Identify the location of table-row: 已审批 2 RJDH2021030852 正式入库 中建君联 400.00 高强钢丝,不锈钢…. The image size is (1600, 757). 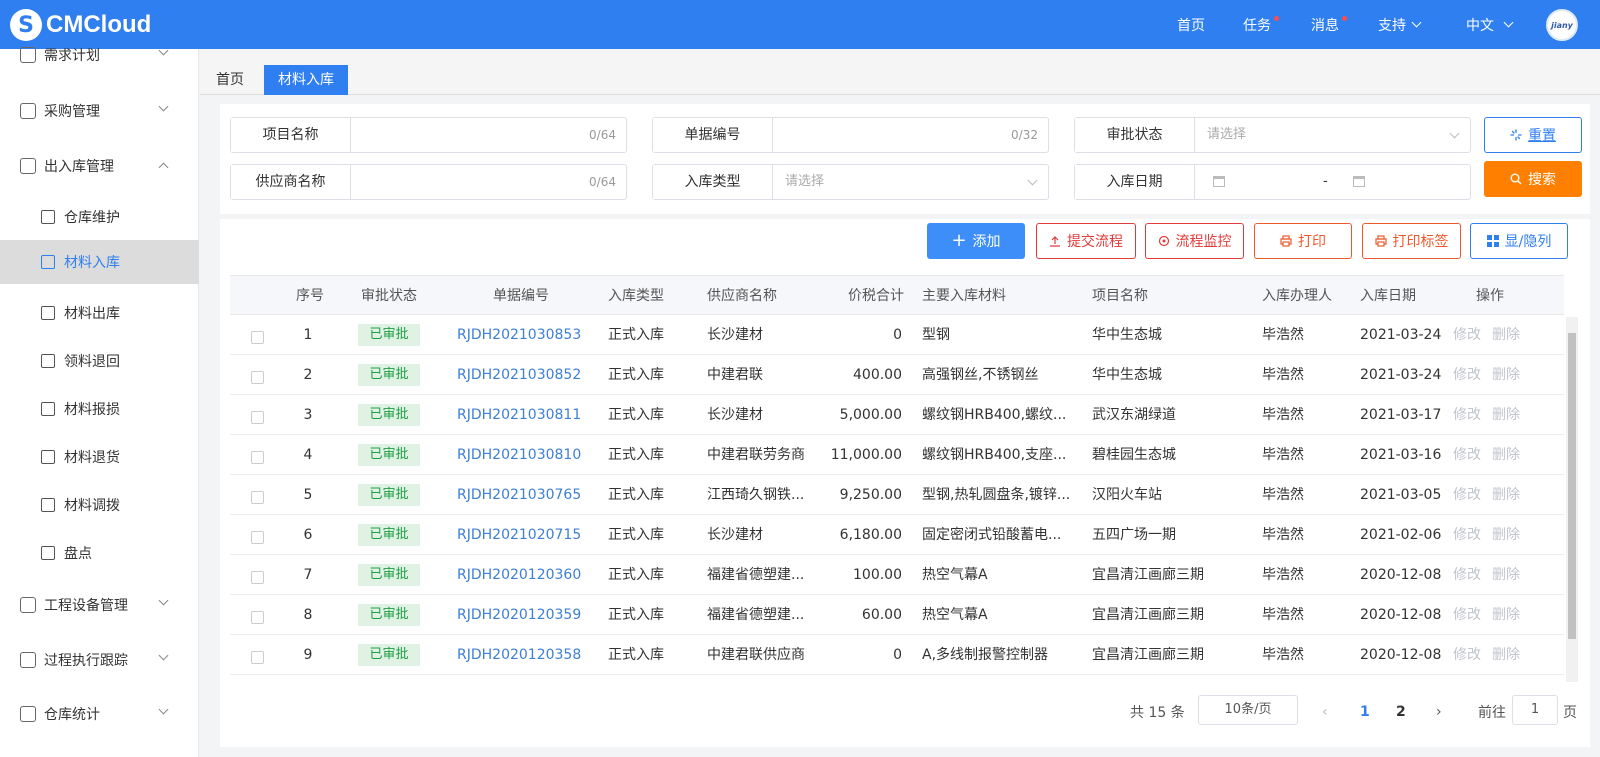
(897, 375).